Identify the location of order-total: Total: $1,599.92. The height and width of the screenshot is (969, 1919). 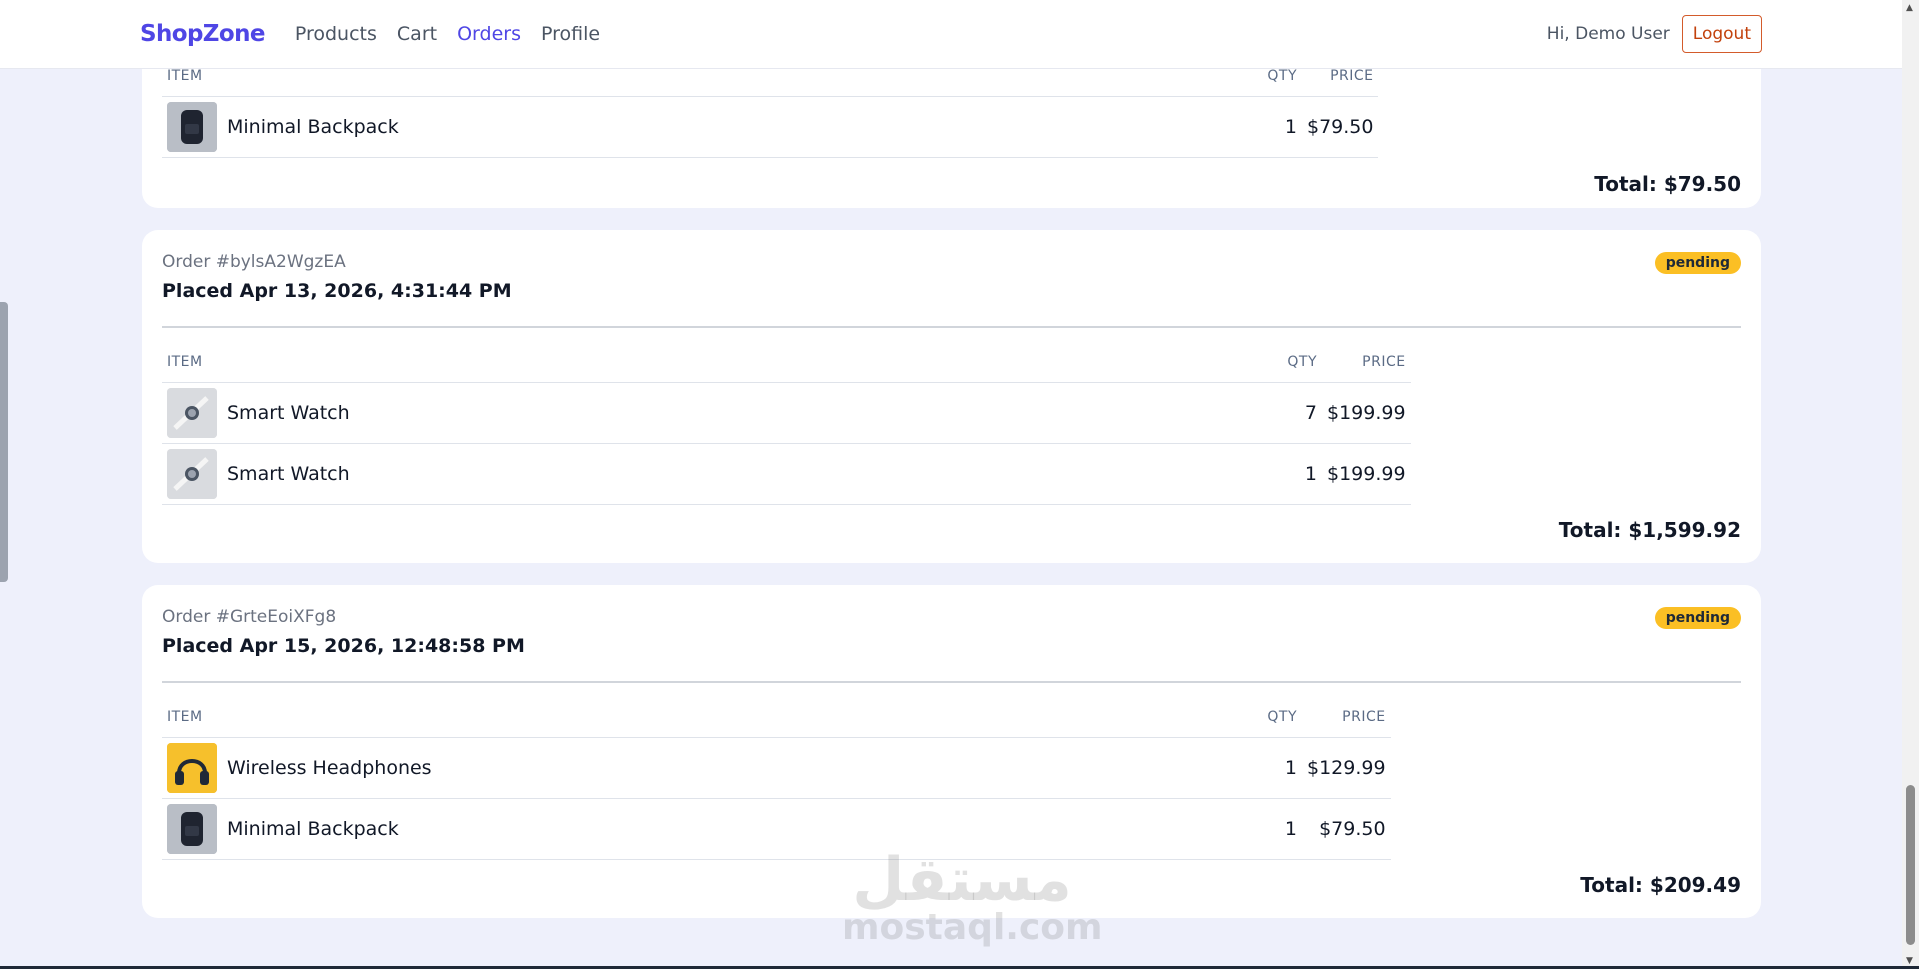
(1649, 530).